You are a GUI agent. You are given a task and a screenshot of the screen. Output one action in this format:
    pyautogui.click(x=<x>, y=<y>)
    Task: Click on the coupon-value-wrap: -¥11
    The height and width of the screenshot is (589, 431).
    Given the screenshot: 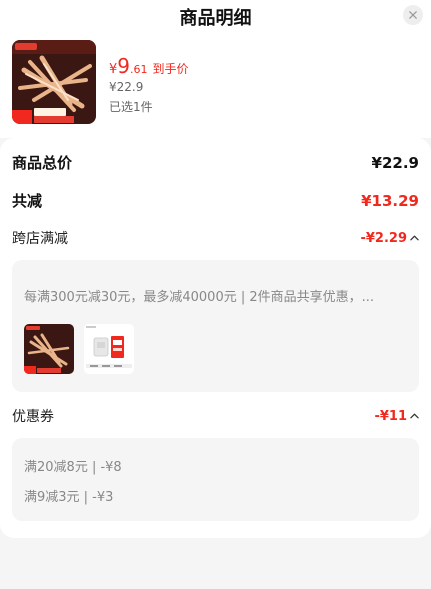 What is the action you would take?
    pyautogui.click(x=396, y=416)
    